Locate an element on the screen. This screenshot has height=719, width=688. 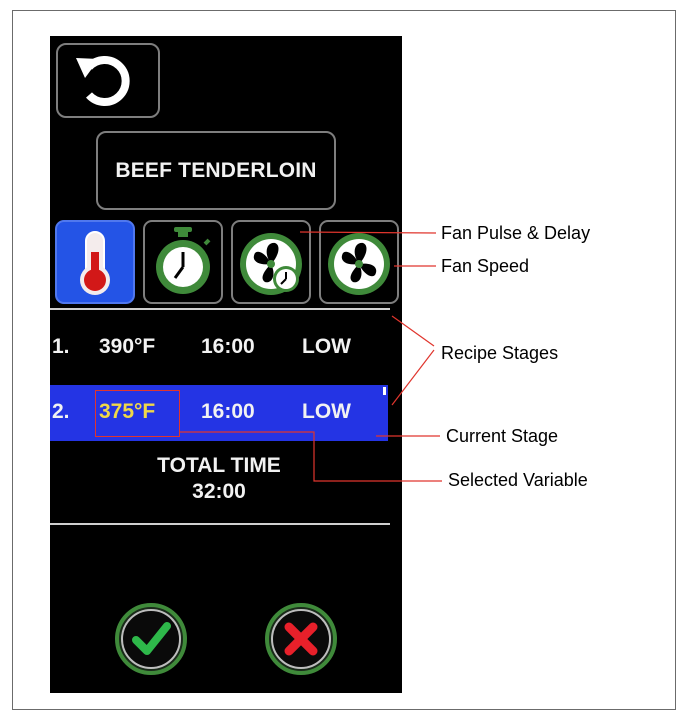
leader-fan-pulse-delay is located at coordinates (368, 232).